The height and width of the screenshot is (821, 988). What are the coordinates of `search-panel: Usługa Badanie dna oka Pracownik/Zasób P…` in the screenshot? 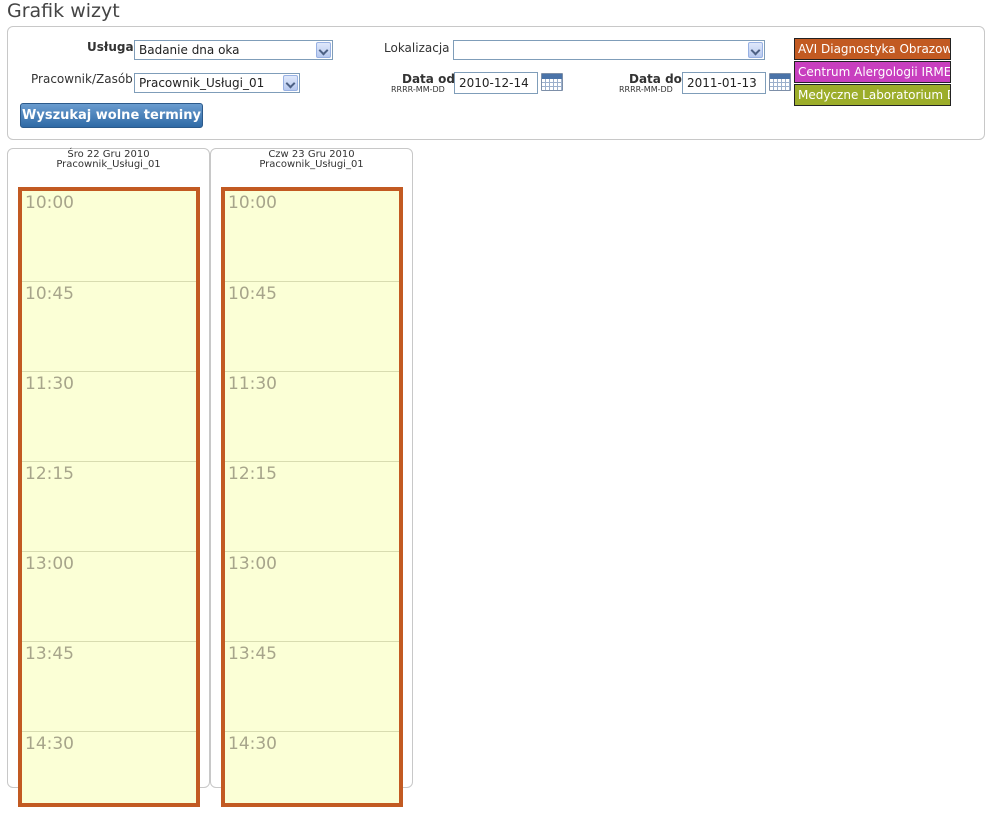 It's located at (496, 83).